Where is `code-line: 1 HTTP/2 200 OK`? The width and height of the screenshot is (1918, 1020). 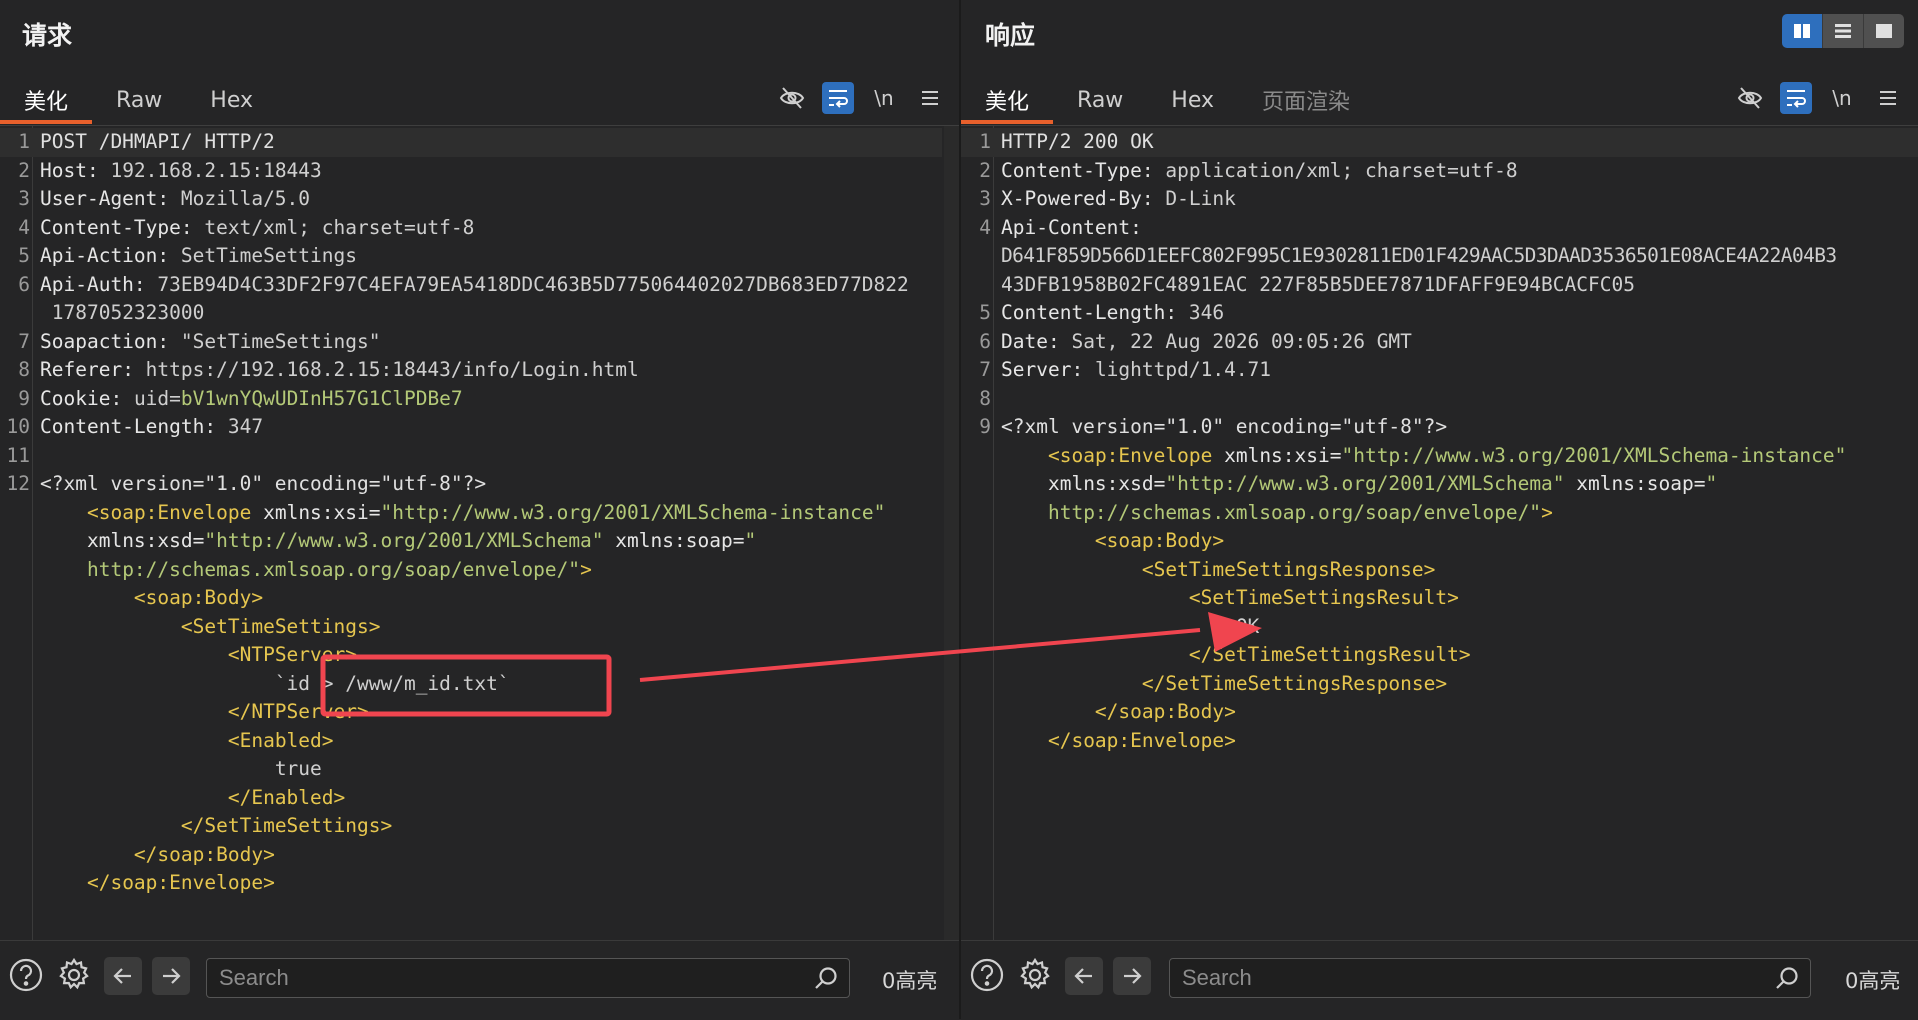
code-line: 1 HTTP/2 200 OK is located at coordinates (1439, 142).